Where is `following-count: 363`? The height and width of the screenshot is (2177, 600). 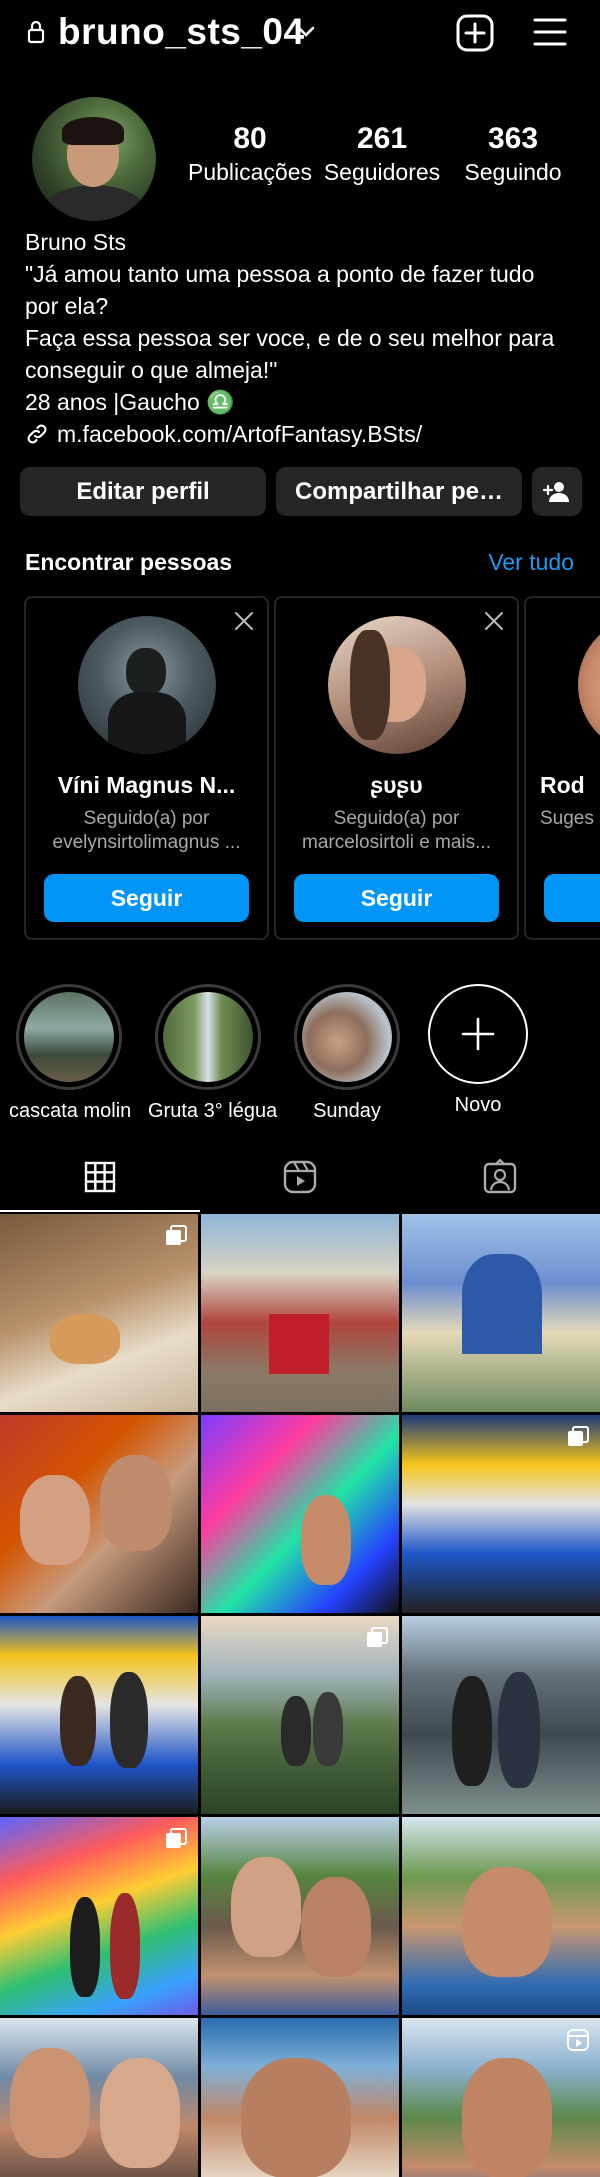 following-count: 363 is located at coordinates (513, 138).